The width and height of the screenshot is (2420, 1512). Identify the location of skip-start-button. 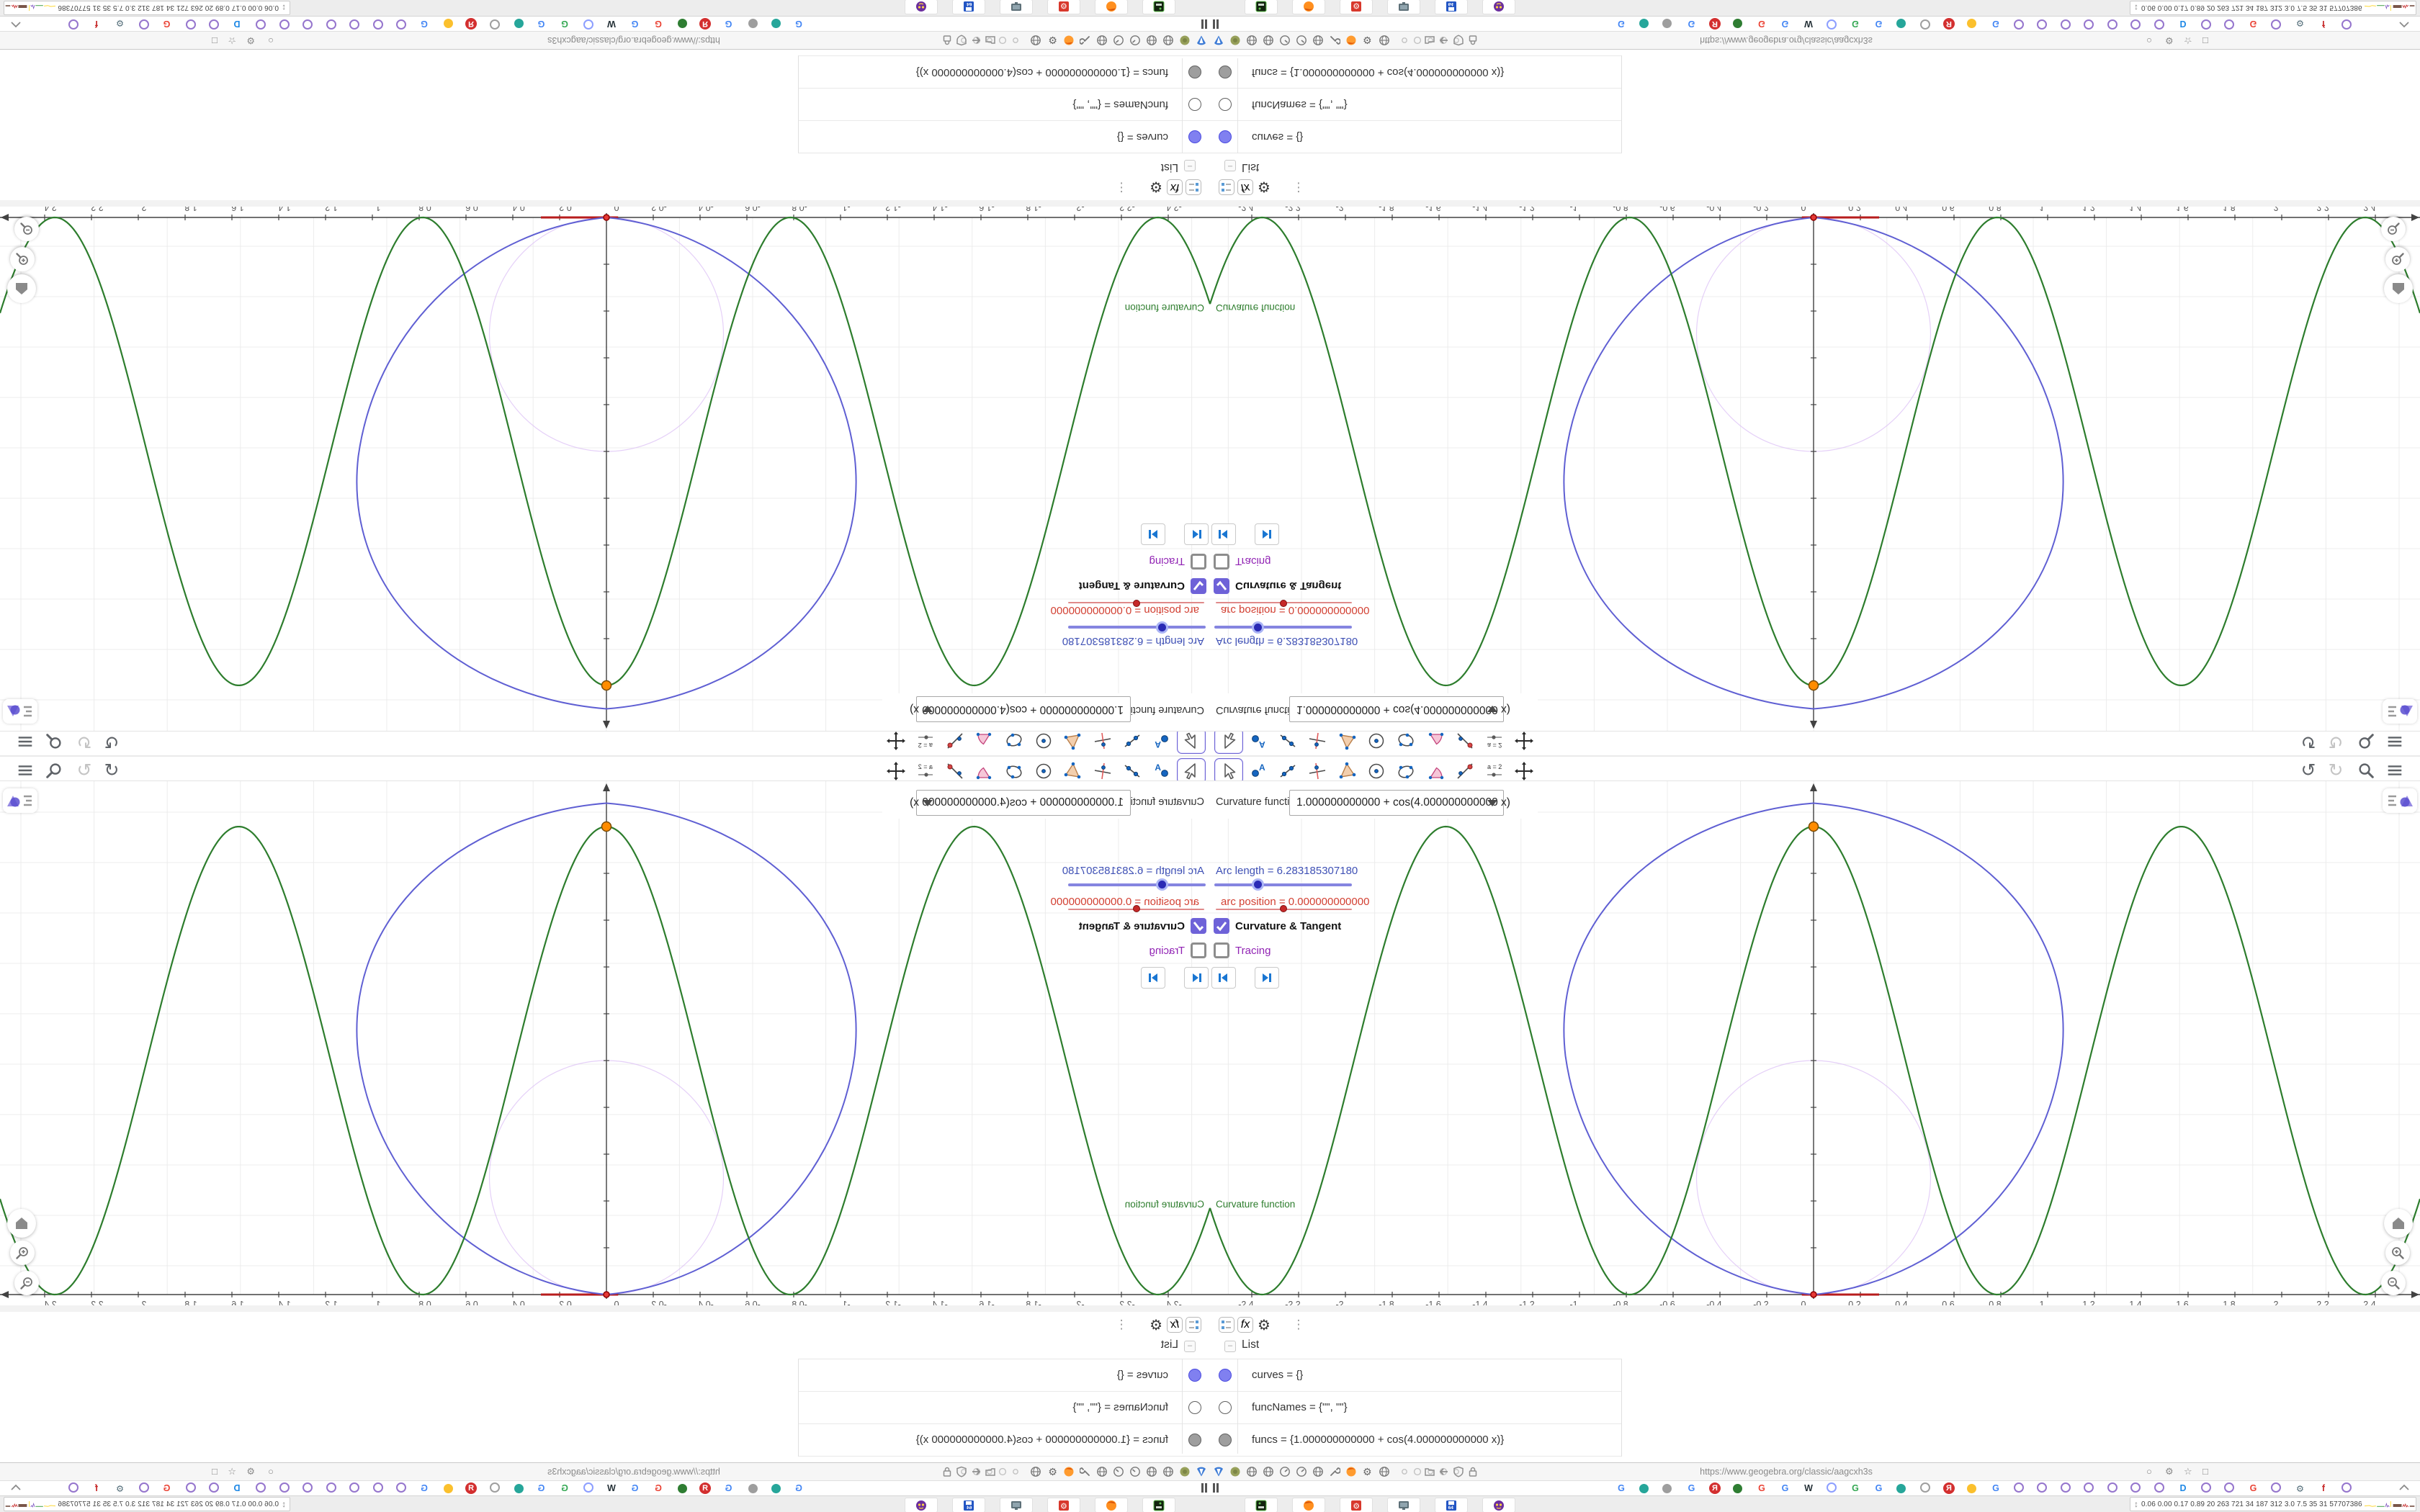
(1196, 978).